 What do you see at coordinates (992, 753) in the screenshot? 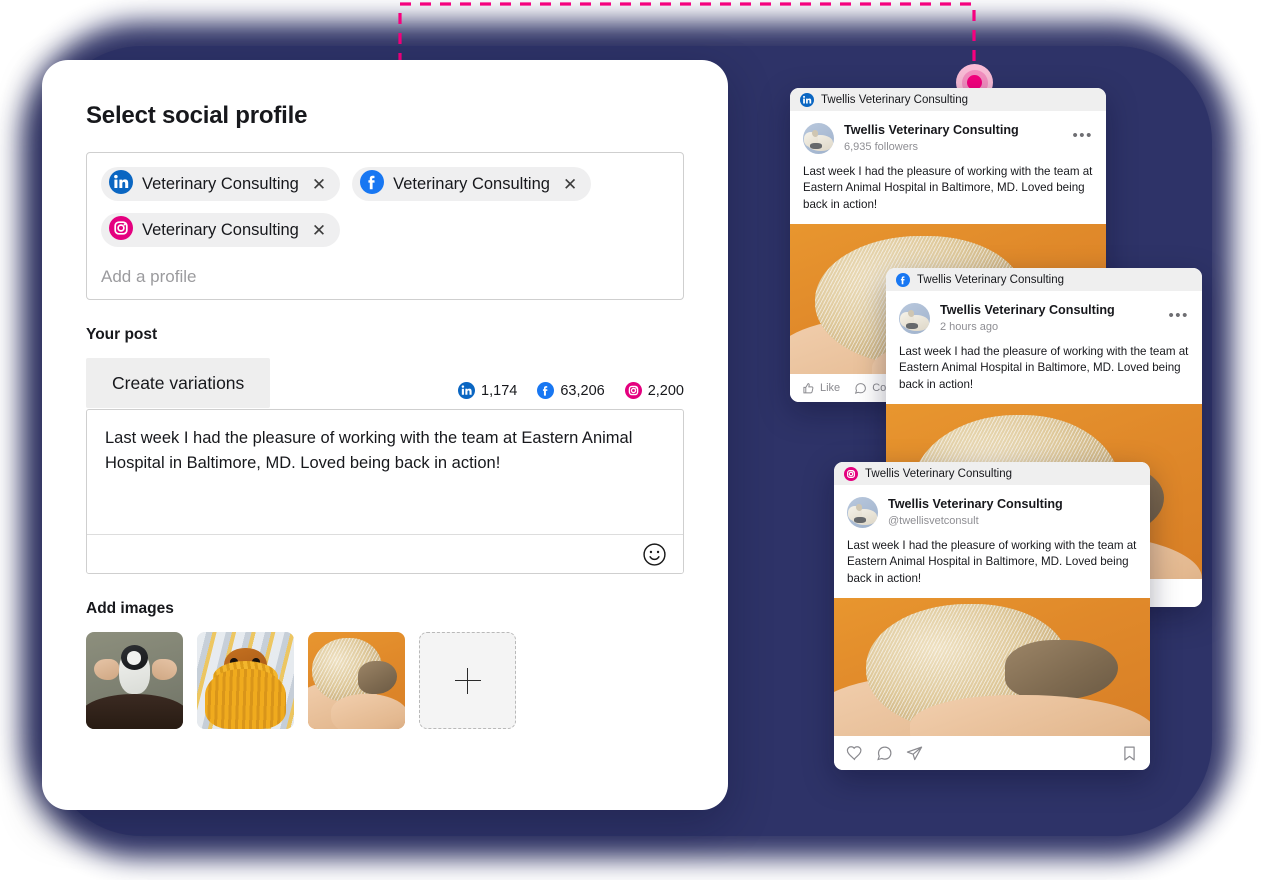
I see `card-actions` at bounding box center [992, 753].